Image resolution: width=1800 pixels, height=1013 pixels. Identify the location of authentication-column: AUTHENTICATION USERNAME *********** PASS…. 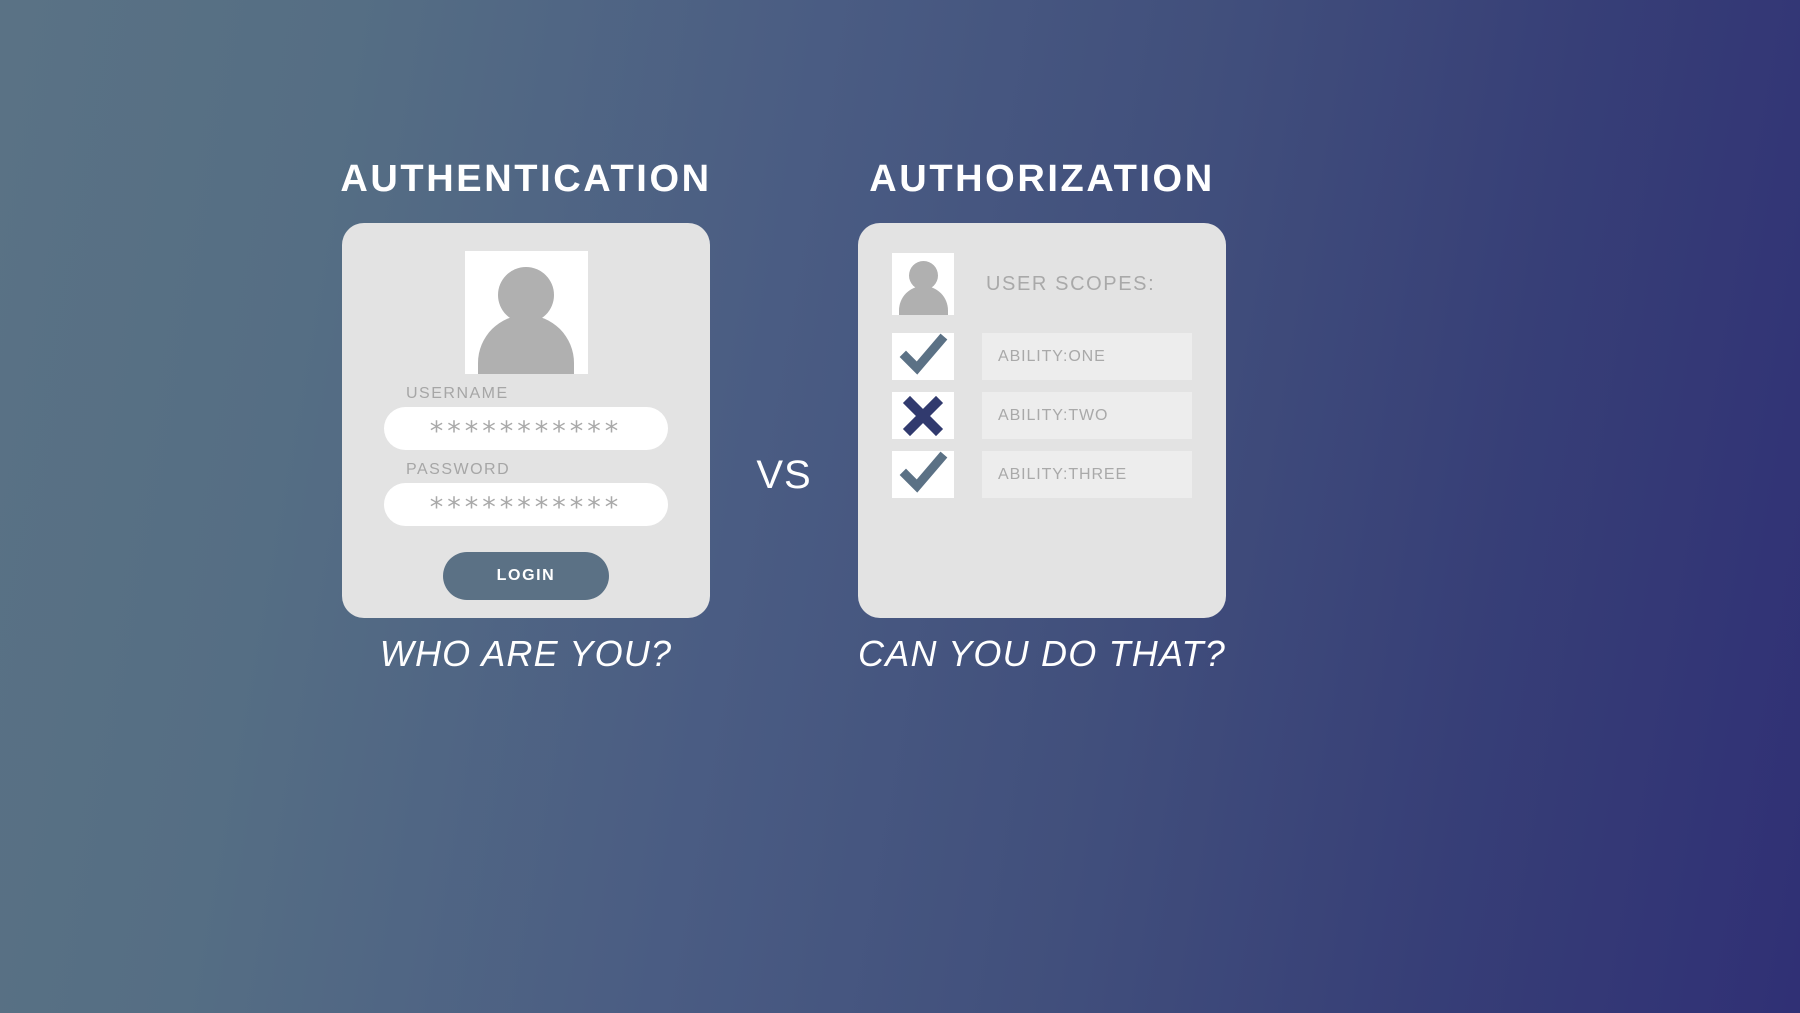
(526, 416).